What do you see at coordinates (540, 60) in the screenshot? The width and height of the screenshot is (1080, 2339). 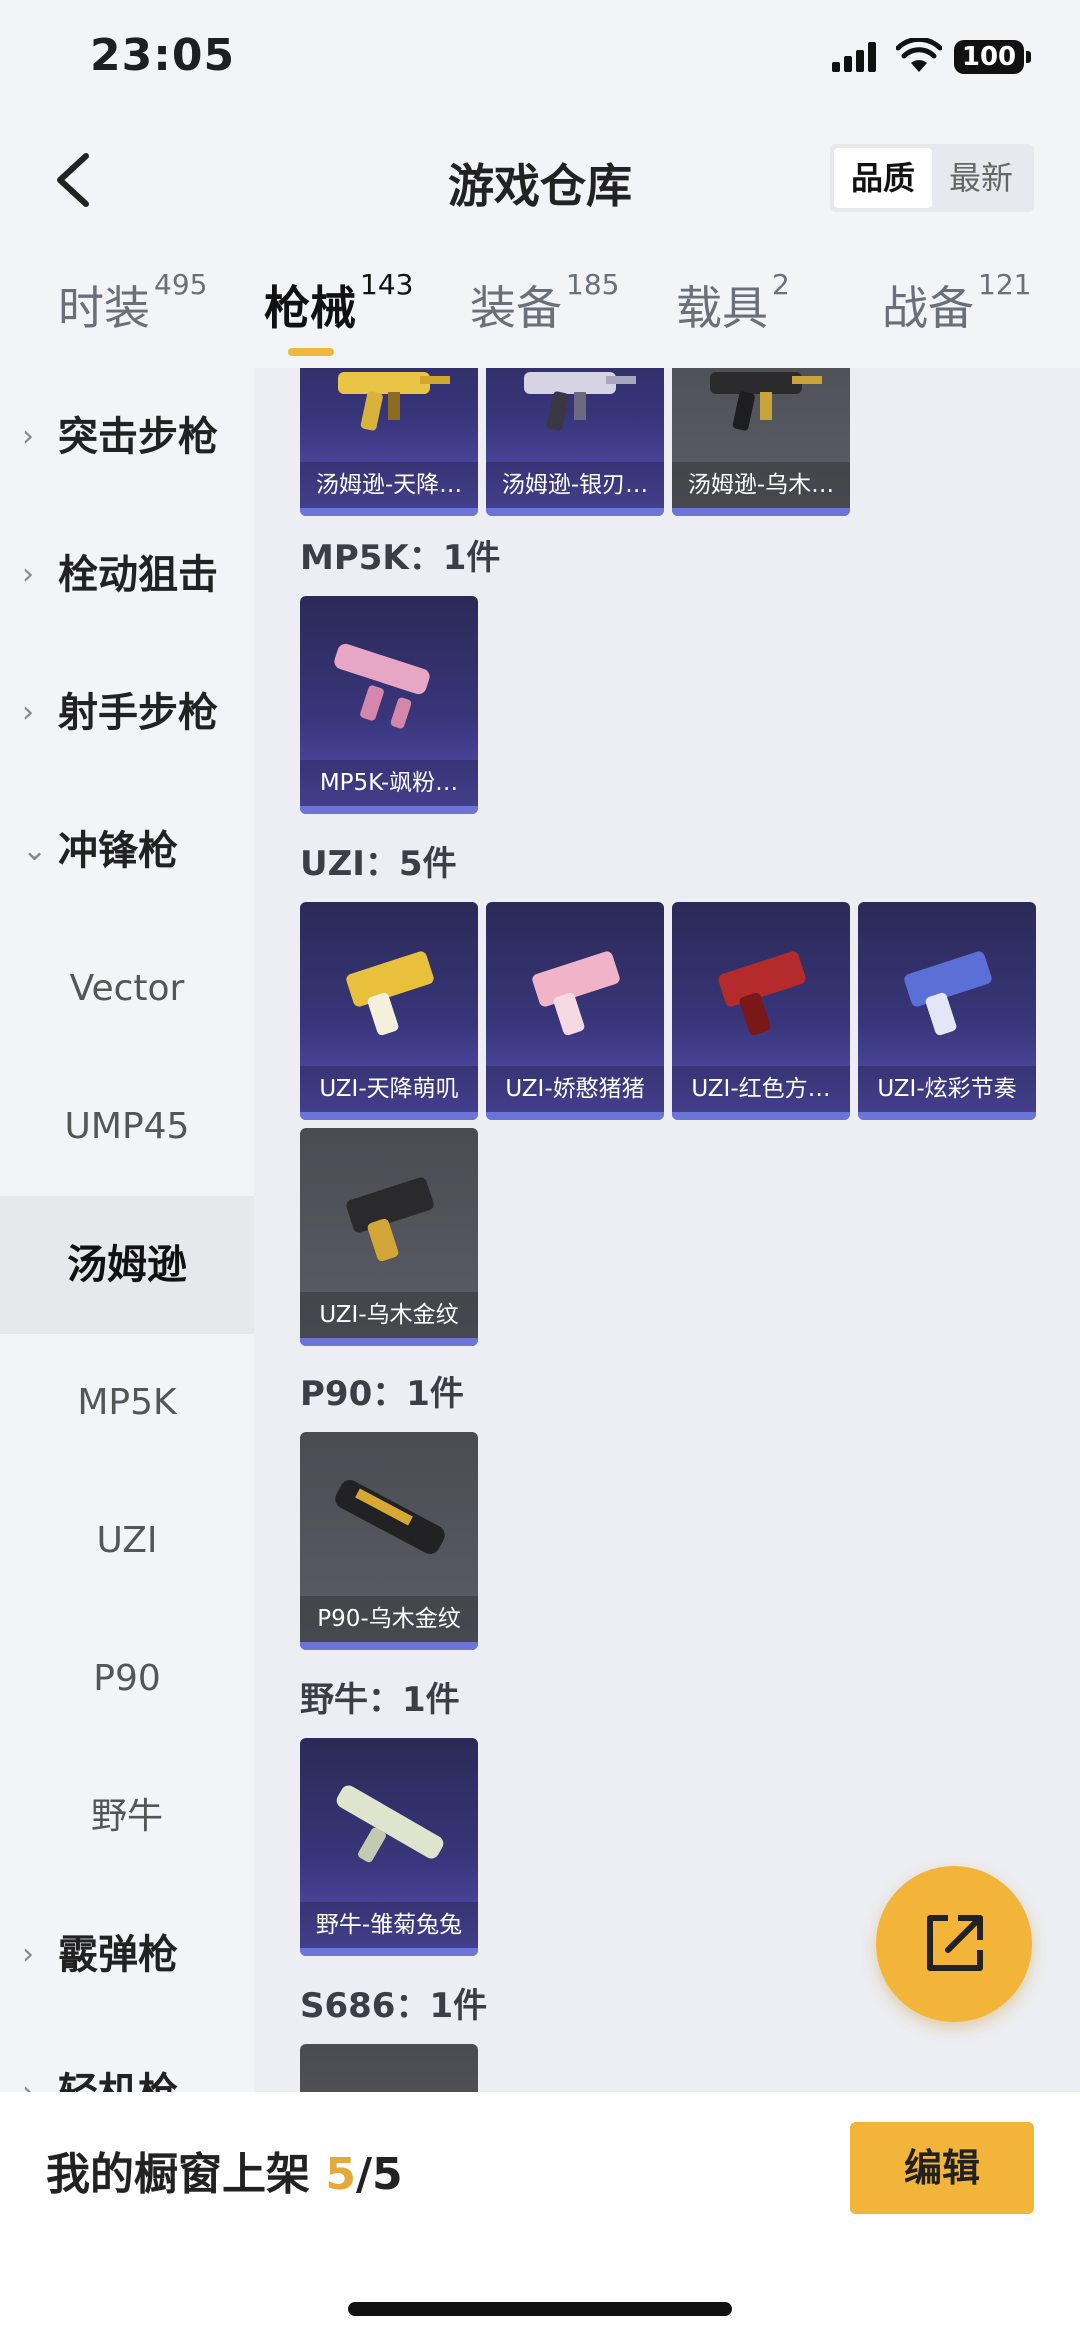 I see `status-bar: 23:05 100` at bounding box center [540, 60].